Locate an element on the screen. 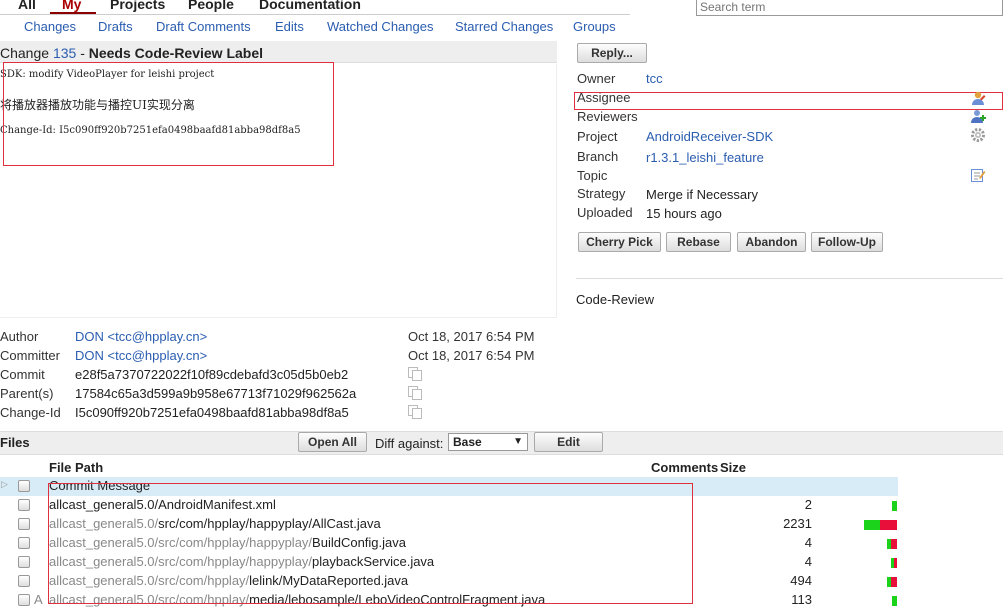 The image size is (1003, 615). follow-up-button: Follow-Up is located at coordinates (847, 242).